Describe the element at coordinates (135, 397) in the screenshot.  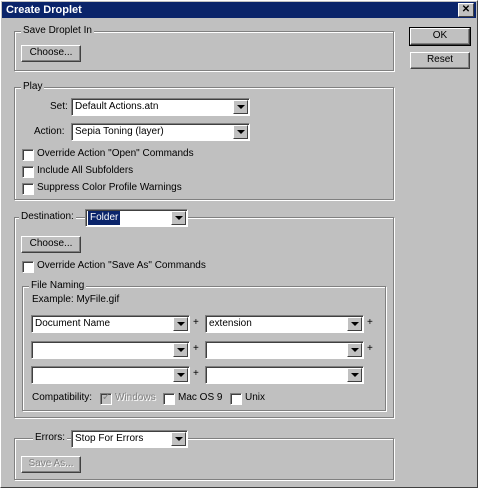
I see `compat-windows-label: Windows` at that location.